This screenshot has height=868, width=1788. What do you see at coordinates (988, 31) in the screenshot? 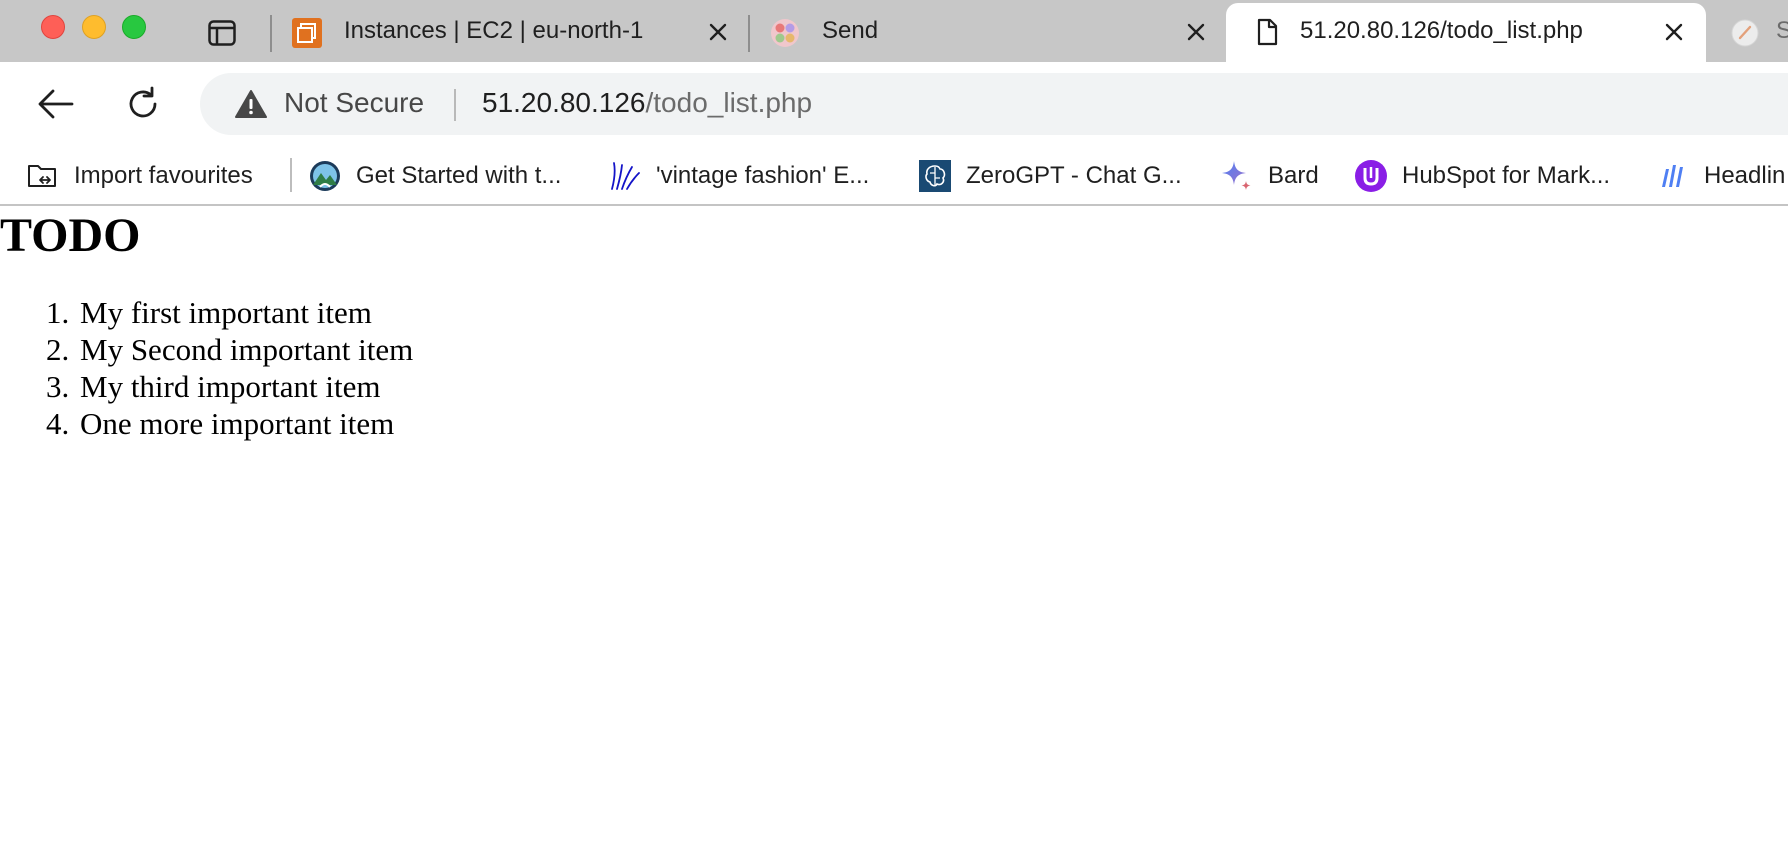
I see `tab-send: Send` at bounding box center [988, 31].